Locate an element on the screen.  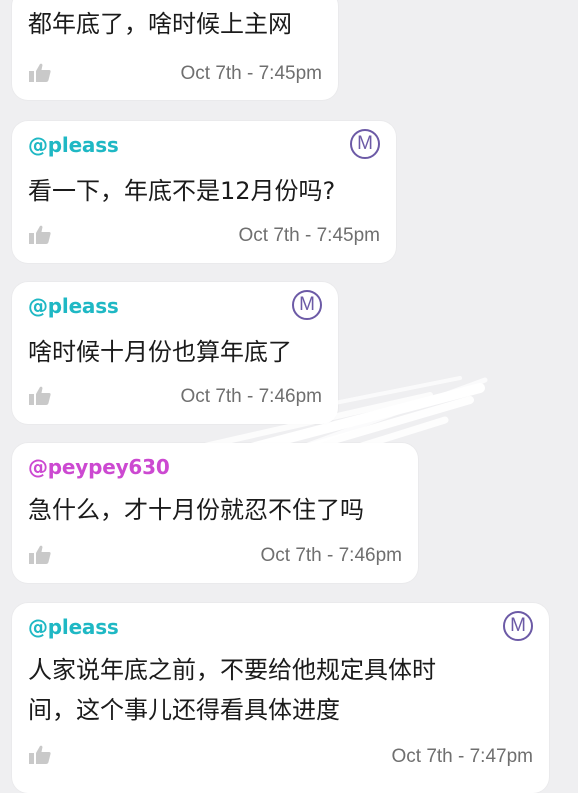
message-bubble: @pleass M 啥时候十月份也算年底了 Oct 7th - 7:46pm is located at coordinates (175, 353).